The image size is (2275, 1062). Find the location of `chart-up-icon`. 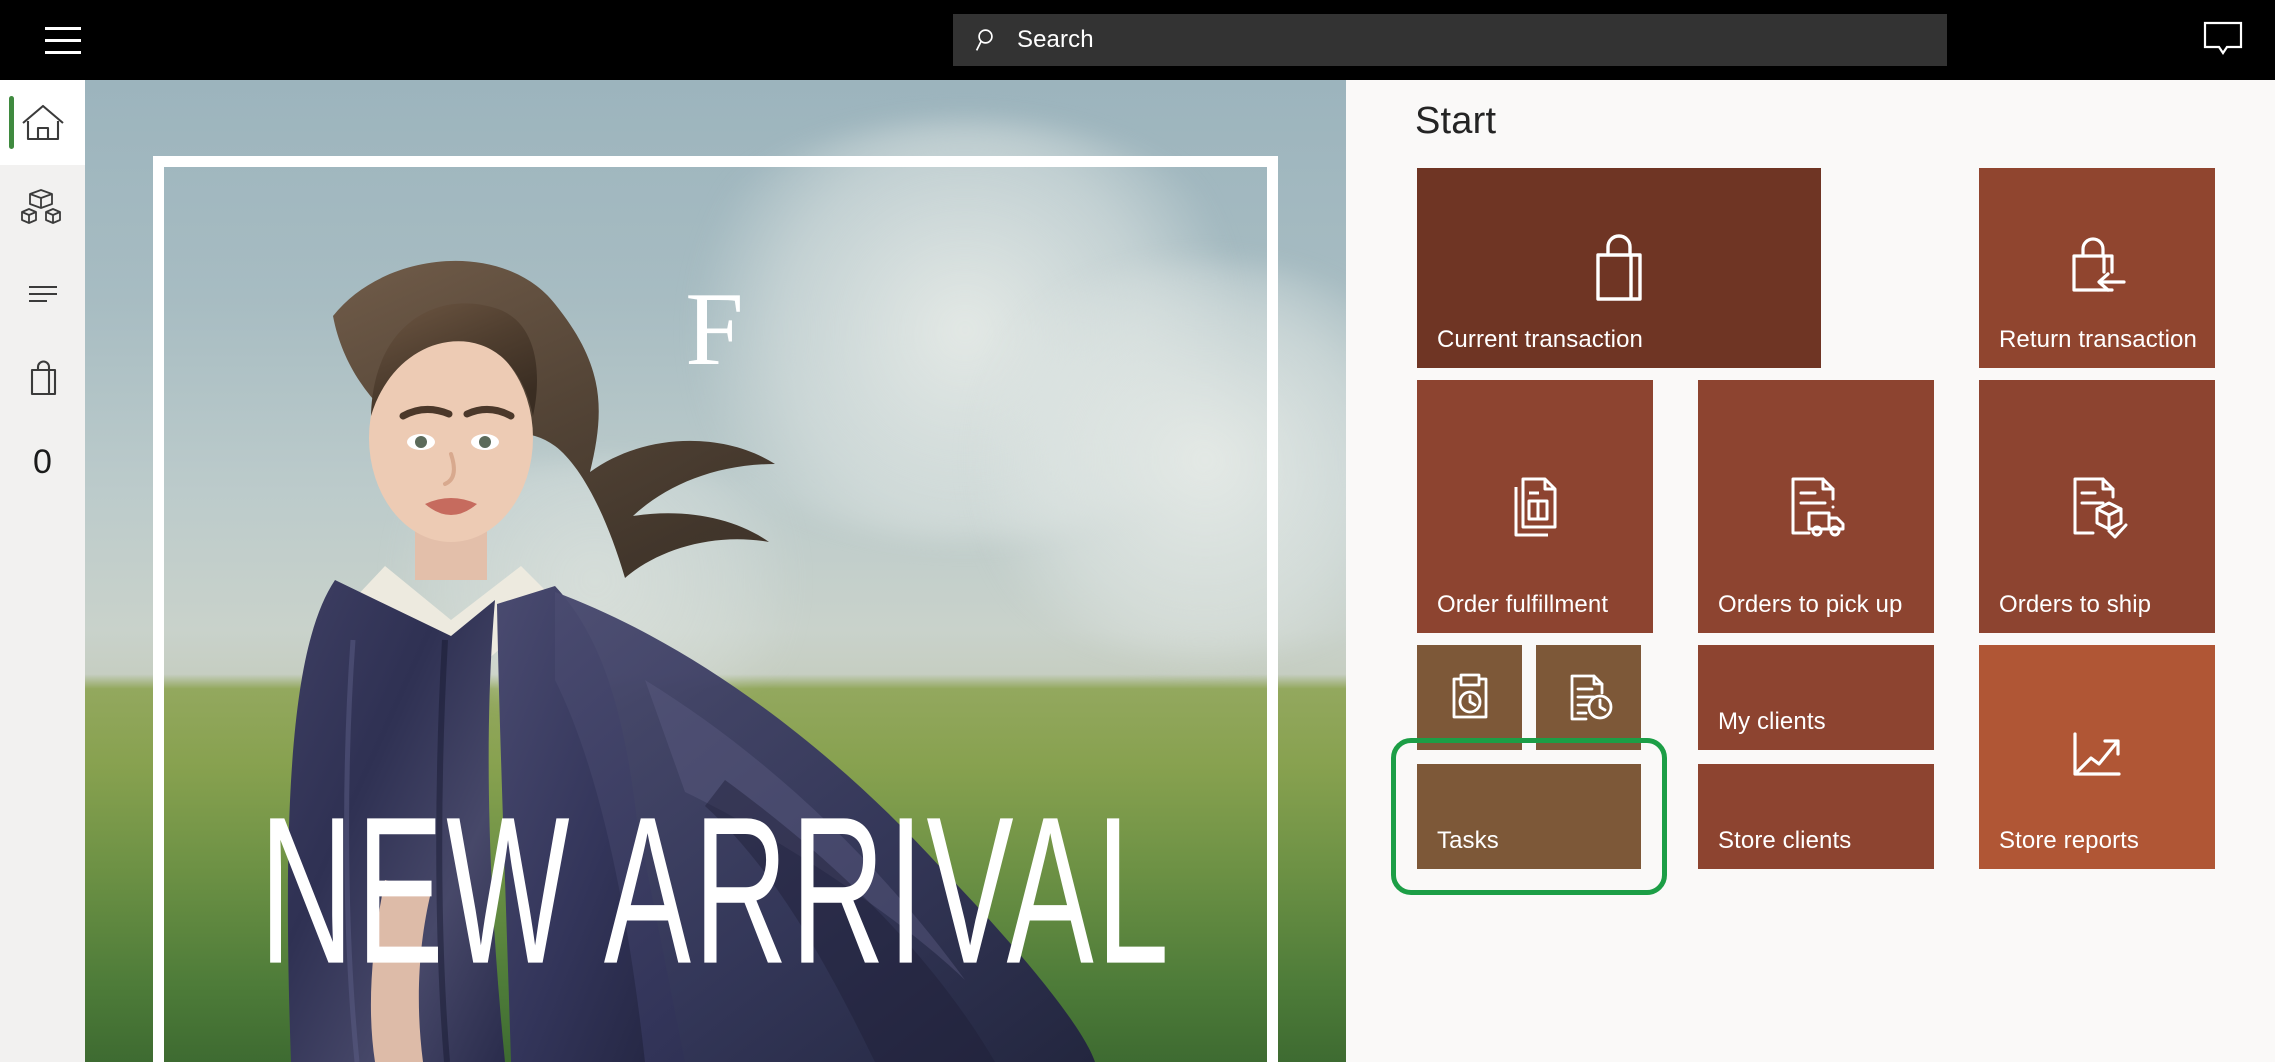

chart-up-icon is located at coordinates (2097, 754).